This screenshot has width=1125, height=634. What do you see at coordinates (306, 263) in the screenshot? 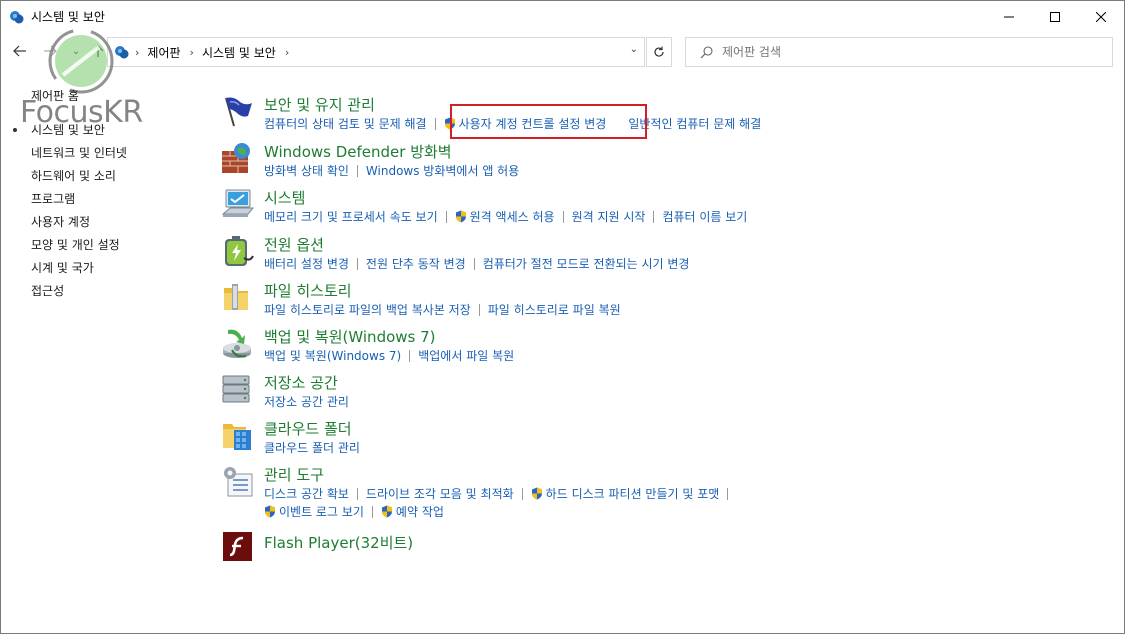
I see `link-battery-settings: 배터리 설정 변경` at bounding box center [306, 263].